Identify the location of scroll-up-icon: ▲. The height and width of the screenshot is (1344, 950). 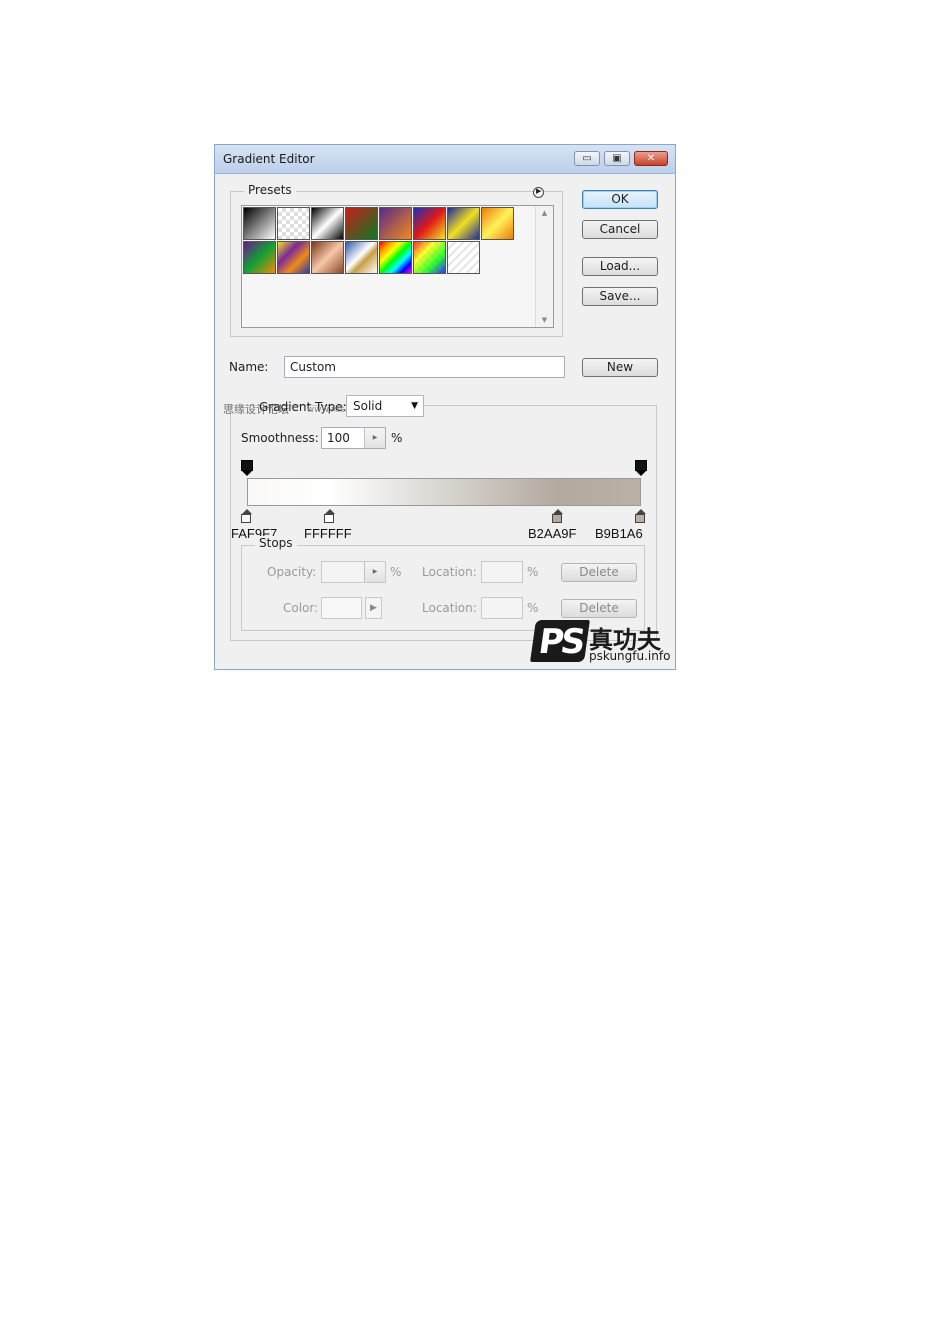
(544, 213).